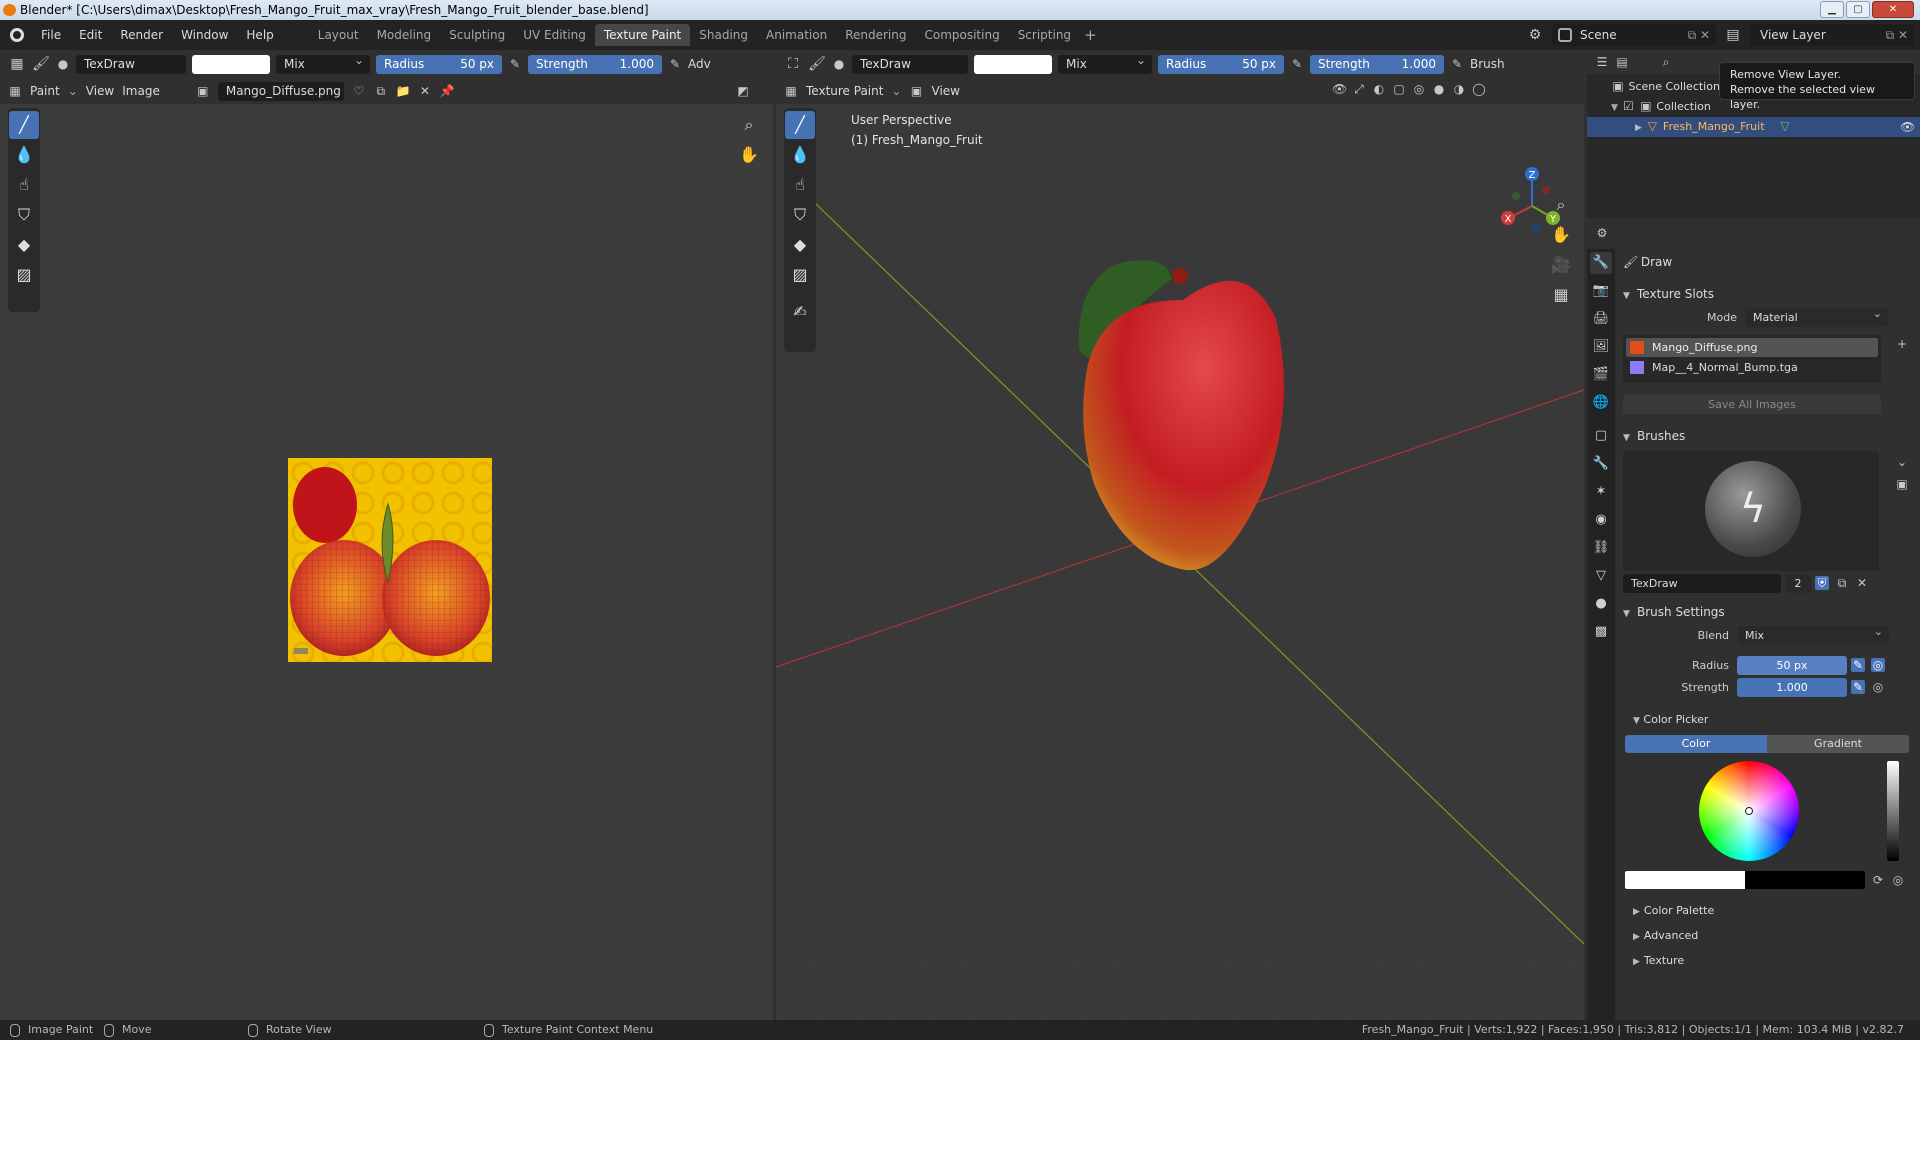 Image resolution: width=1920 pixels, height=1158 pixels. What do you see at coordinates (1221, 64) in the screenshot?
I see `viewport-radius-slider: Radius 50 px` at bounding box center [1221, 64].